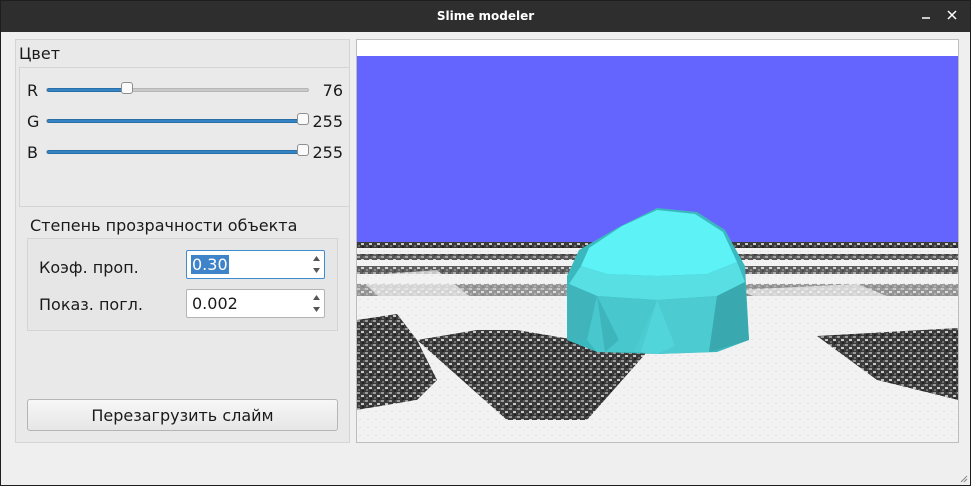 The height and width of the screenshot is (486, 971). I want to click on absorption-spin-buttons, so click(316, 303).